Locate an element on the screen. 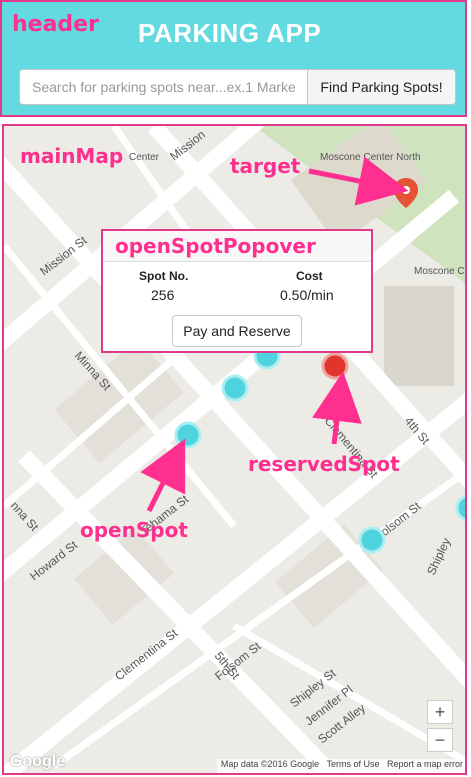 The height and width of the screenshot is (777, 471). cost-value: 0.50/min is located at coordinates (307, 295).